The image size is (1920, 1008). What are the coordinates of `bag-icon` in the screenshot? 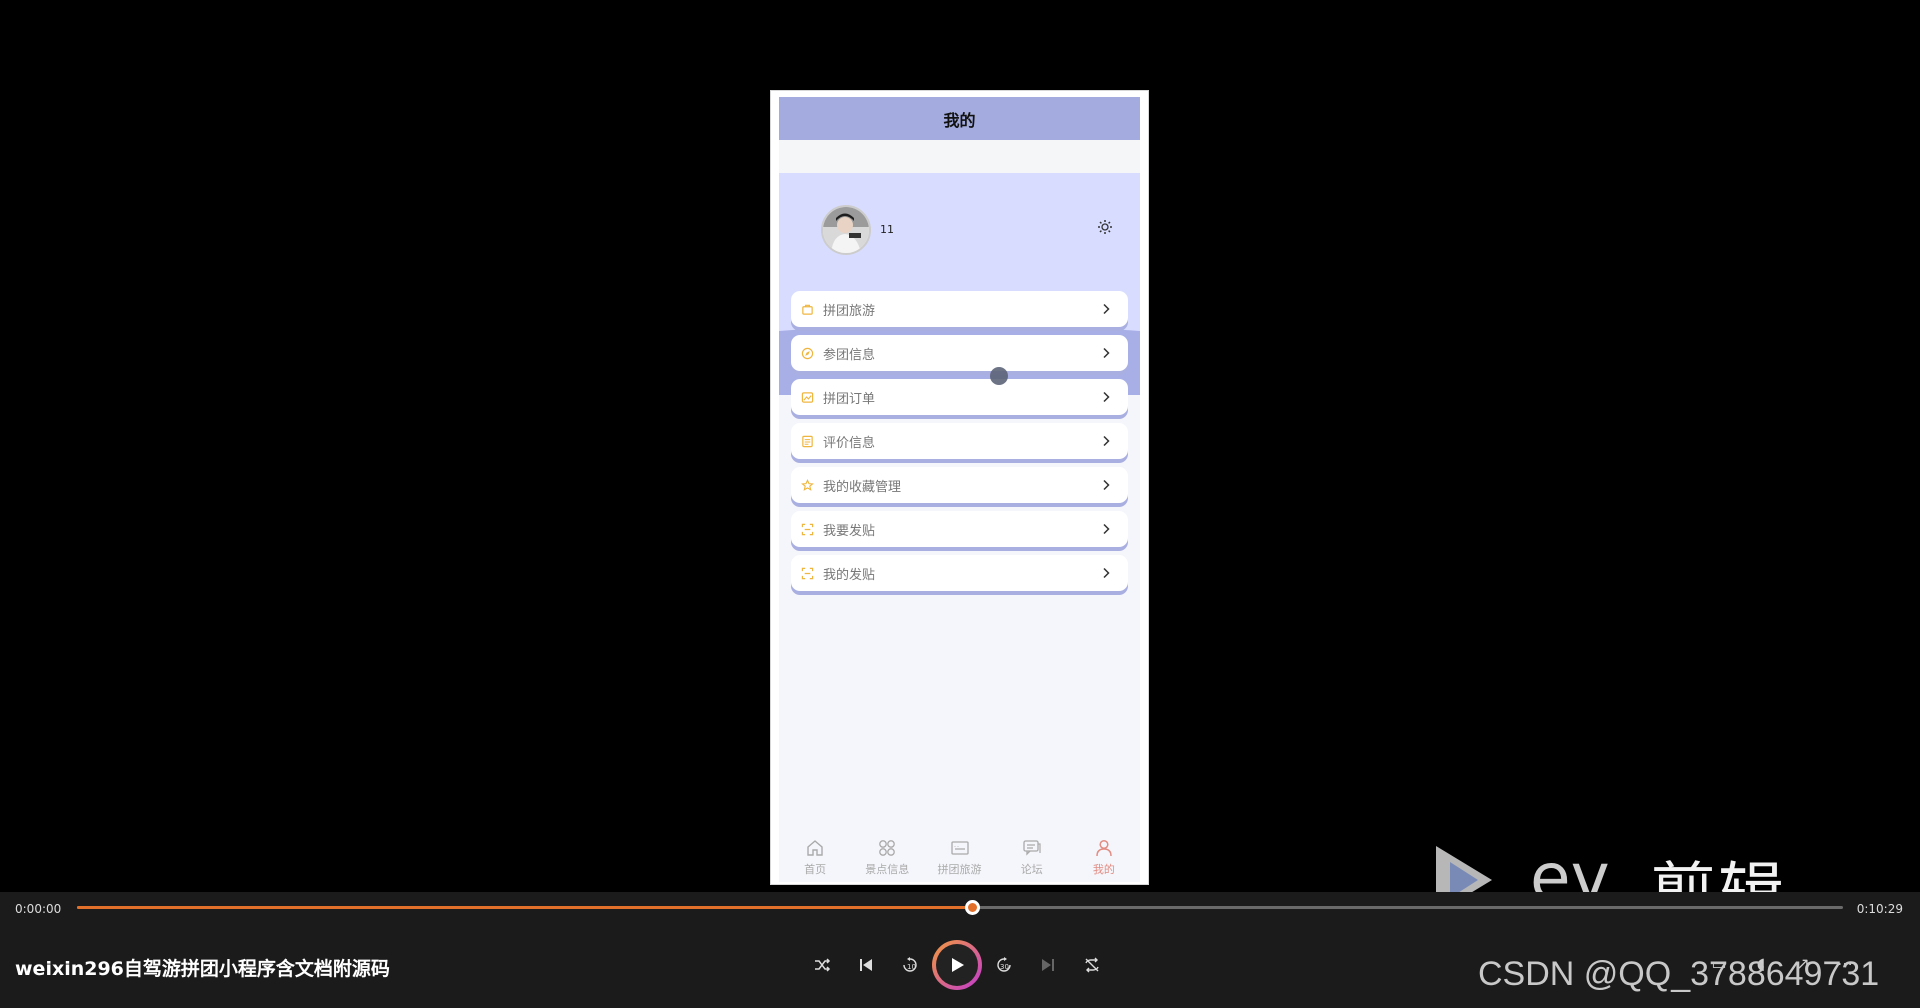 It's located at (807, 309).